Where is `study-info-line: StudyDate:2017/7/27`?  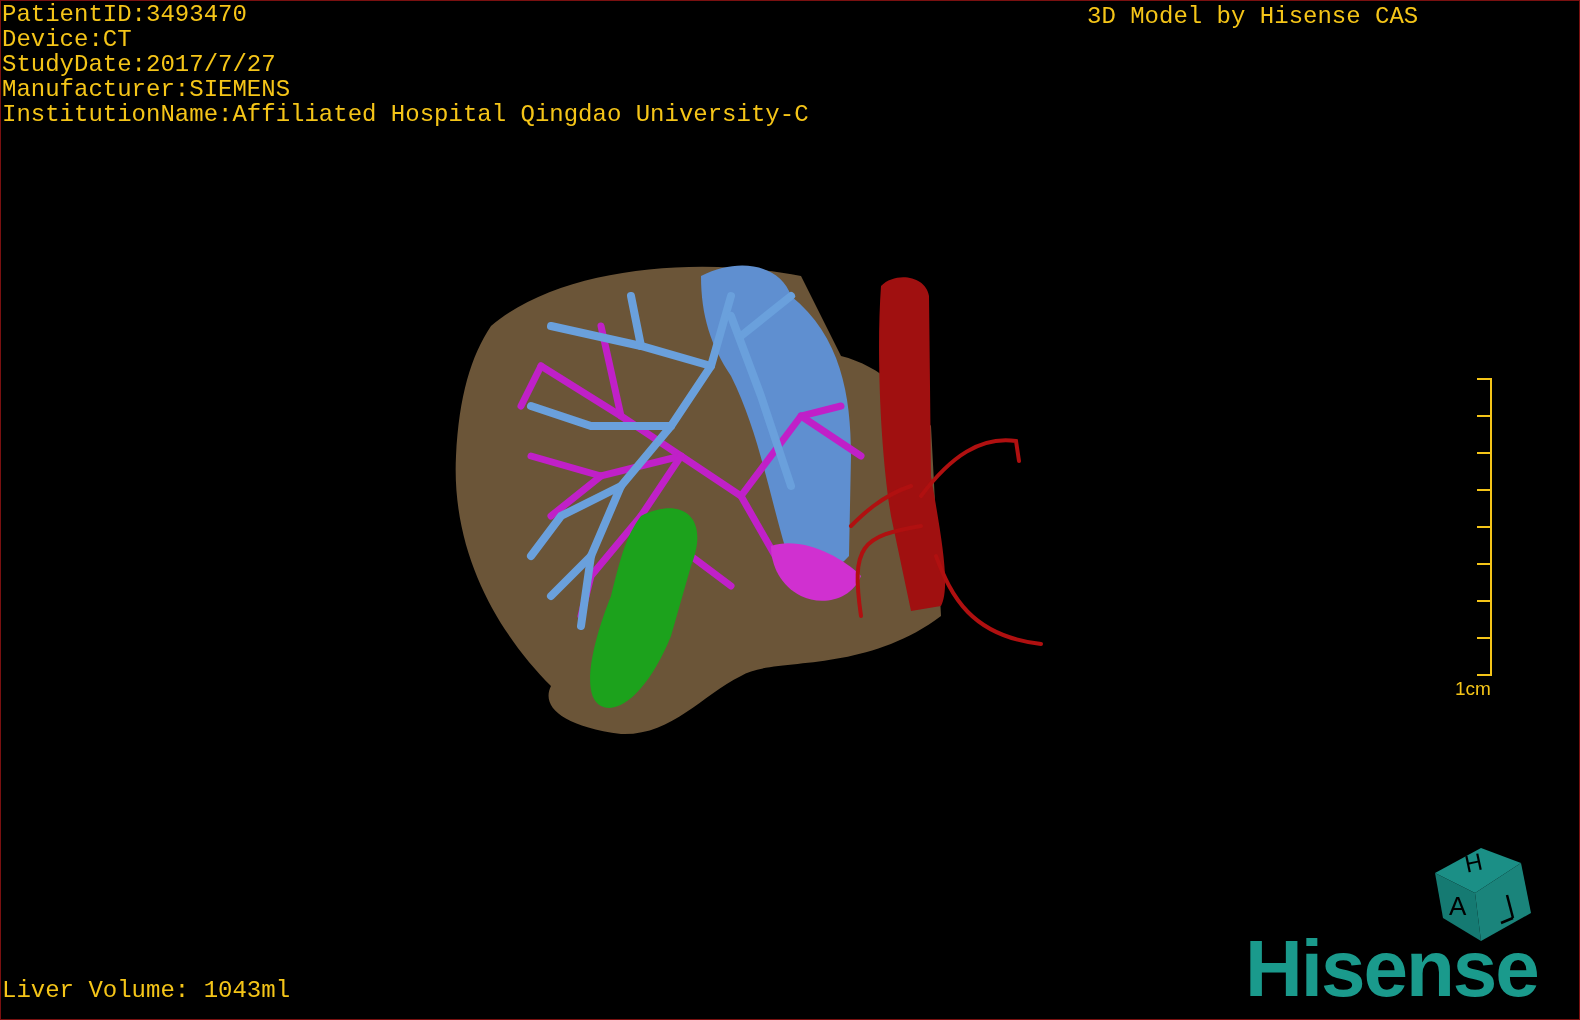
study-info-line: StudyDate:2017/7/27 is located at coordinates (139, 64).